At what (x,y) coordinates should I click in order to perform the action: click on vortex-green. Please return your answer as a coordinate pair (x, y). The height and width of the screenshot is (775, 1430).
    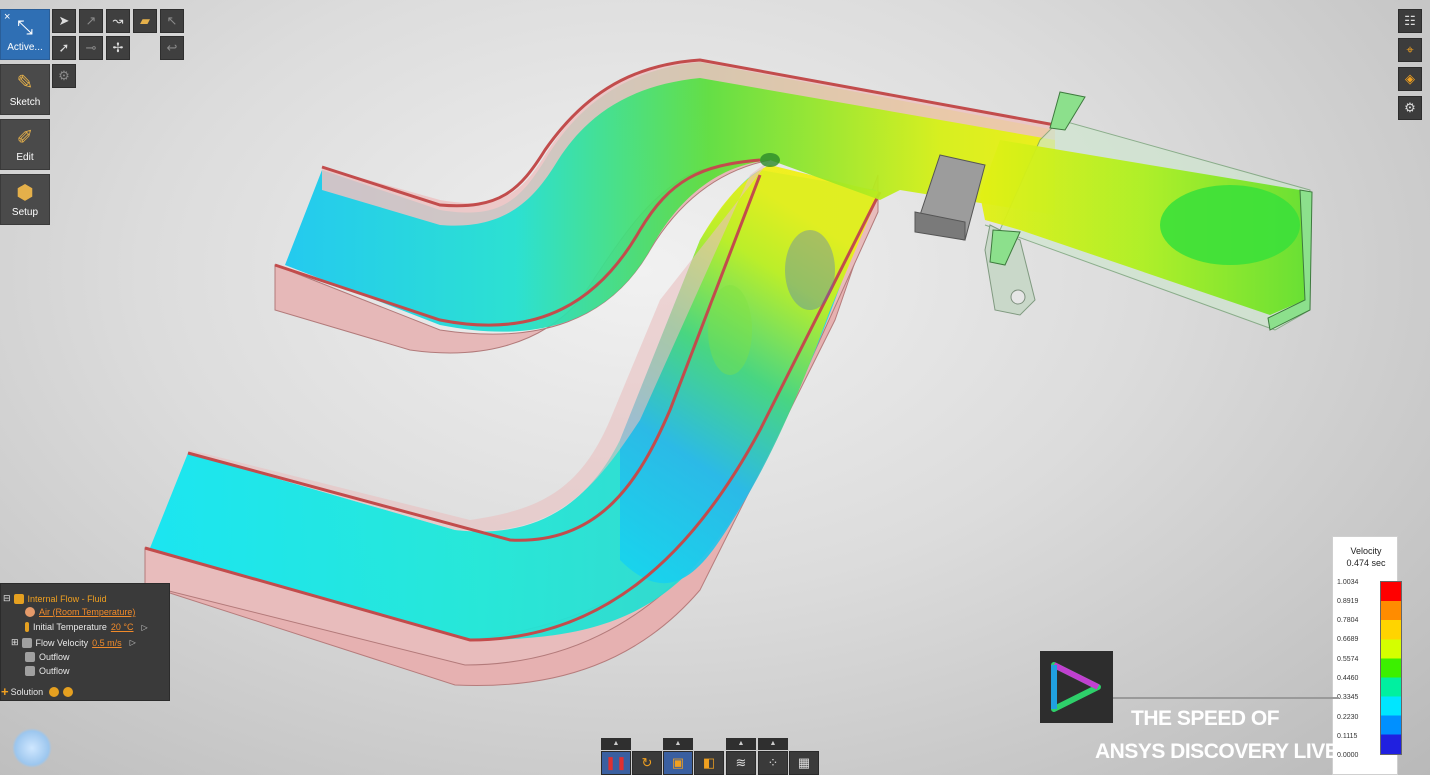
    Looking at the image, I should click on (730, 330).